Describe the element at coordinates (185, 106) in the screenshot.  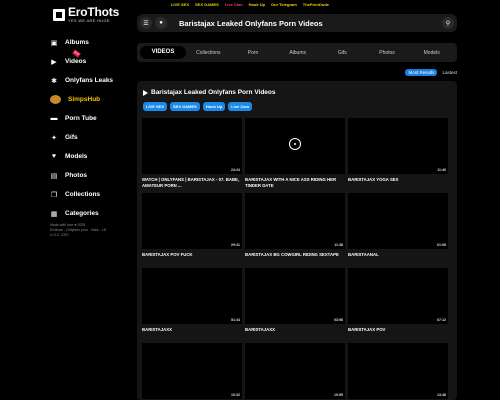
I see `tag-chip: SEX GAMES` at that location.